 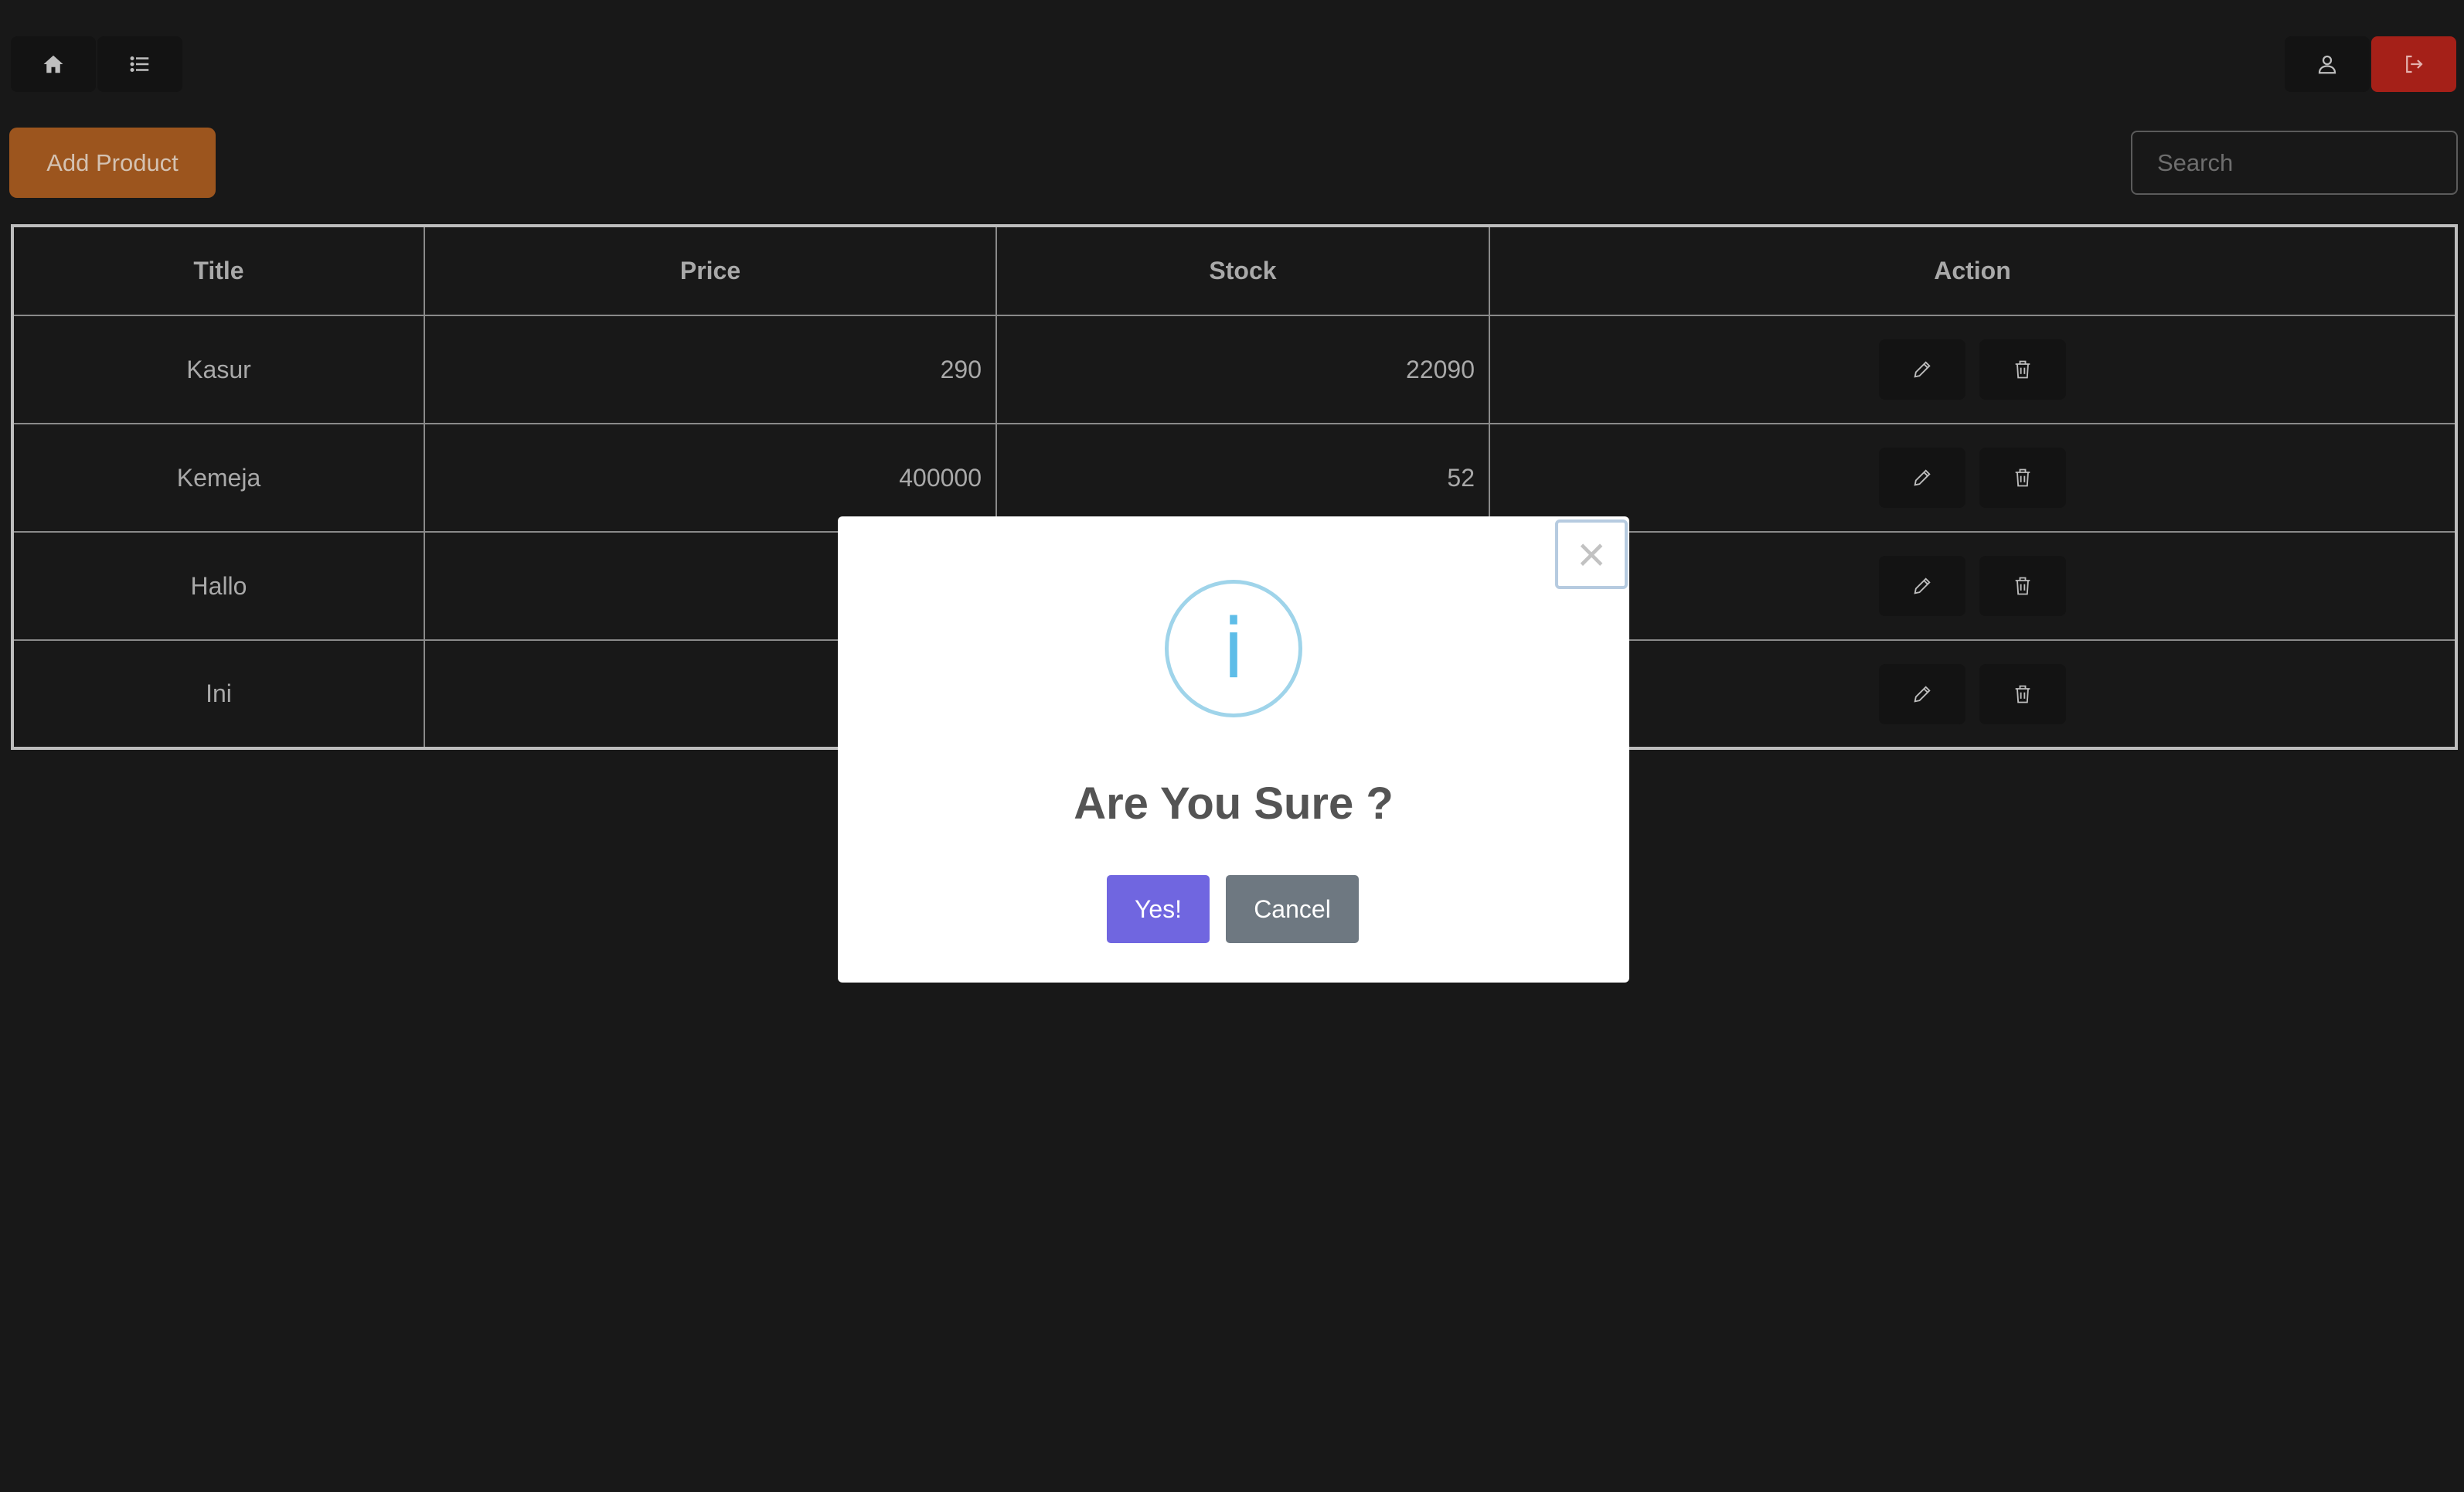 I want to click on info-icon: i, so click(x=1233, y=648).